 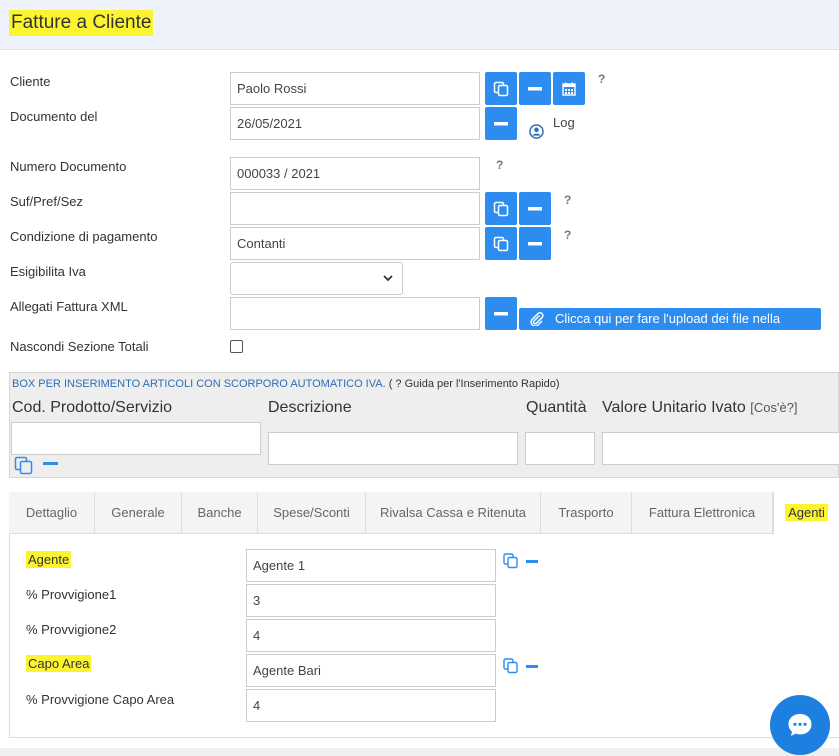 I want to click on numero-documento-help-icon: ?, so click(x=499, y=165).